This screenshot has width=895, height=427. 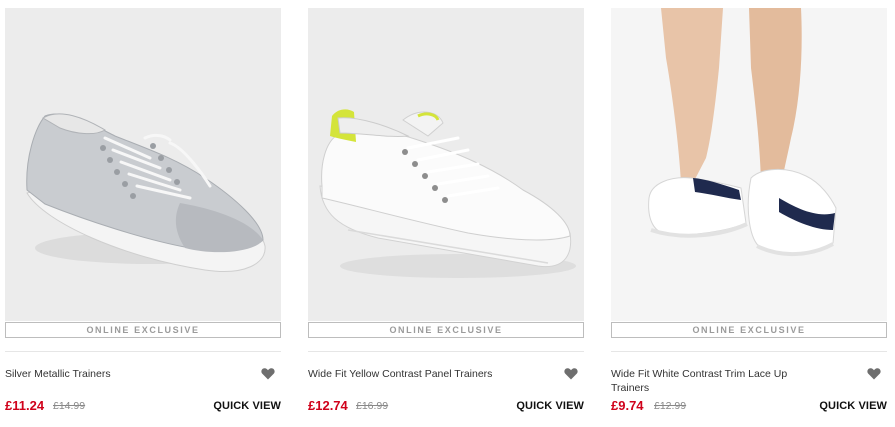 What do you see at coordinates (627, 405) in the screenshot?
I see `sale-price: £9.74` at bounding box center [627, 405].